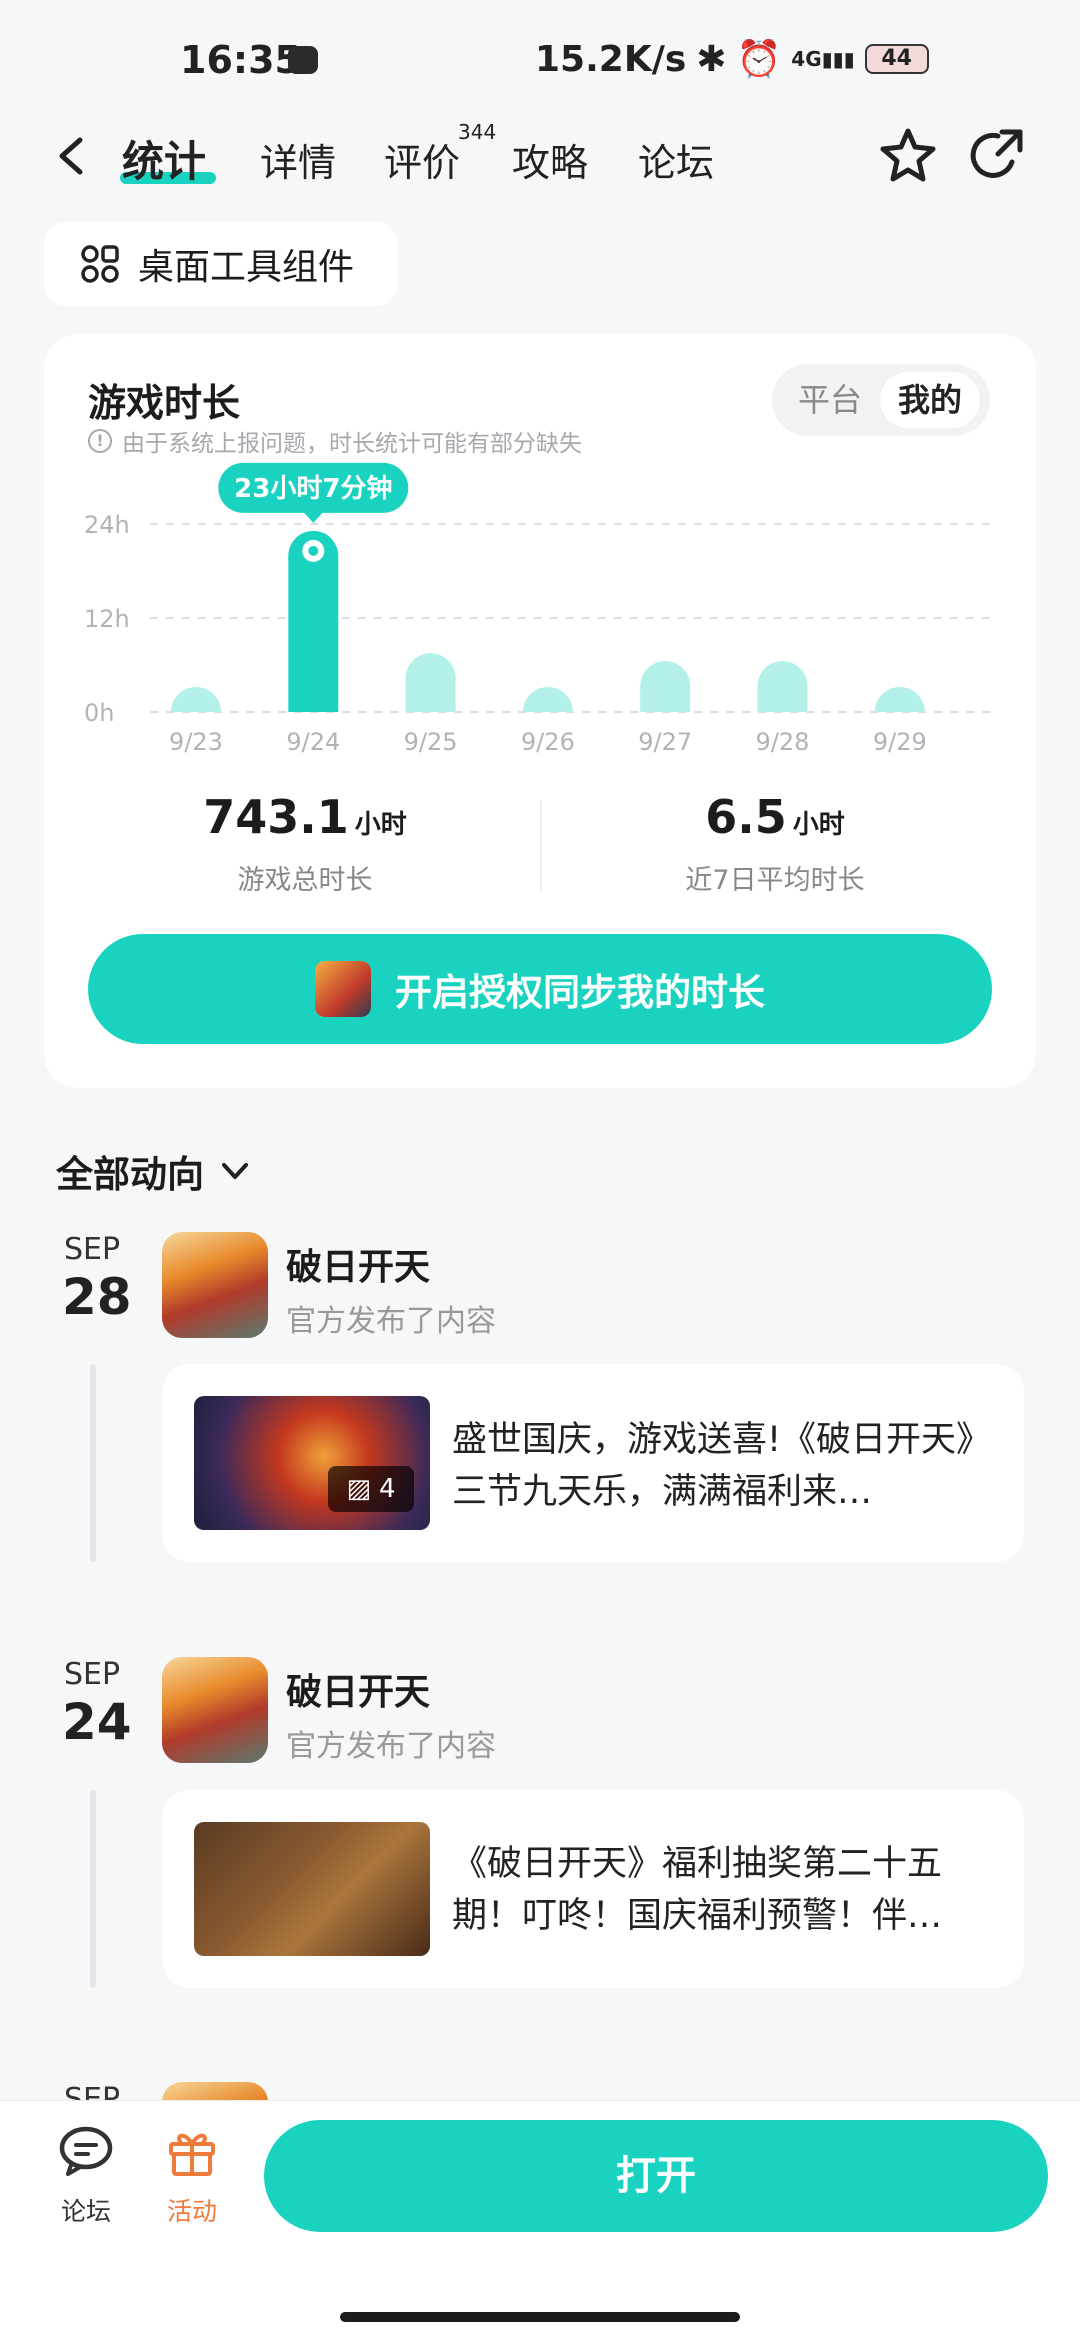 This screenshot has width=1080, height=2340. Describe the element at coordinates (196, 742) in the screenshot. I see `x-tick-label: 9/23` at that location.